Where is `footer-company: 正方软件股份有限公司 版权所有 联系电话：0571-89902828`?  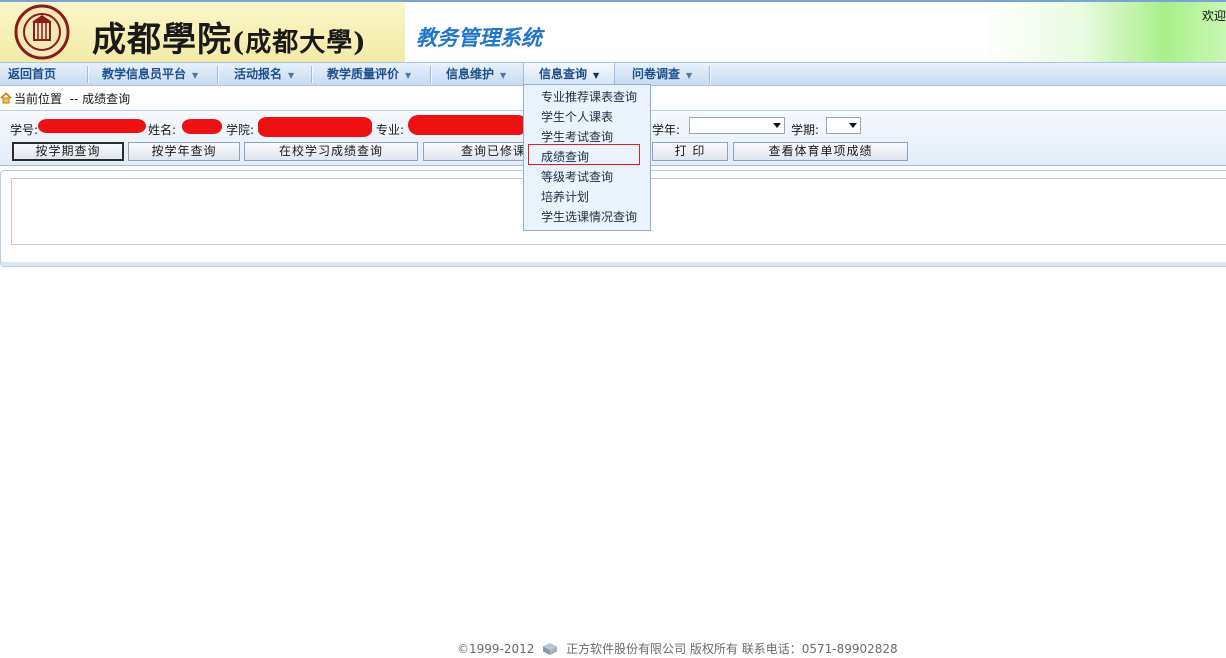
footer-company: 正方软件股份有限公司 版权所有 联系电话：0571-89902828 is located at coordinates (732, 649).